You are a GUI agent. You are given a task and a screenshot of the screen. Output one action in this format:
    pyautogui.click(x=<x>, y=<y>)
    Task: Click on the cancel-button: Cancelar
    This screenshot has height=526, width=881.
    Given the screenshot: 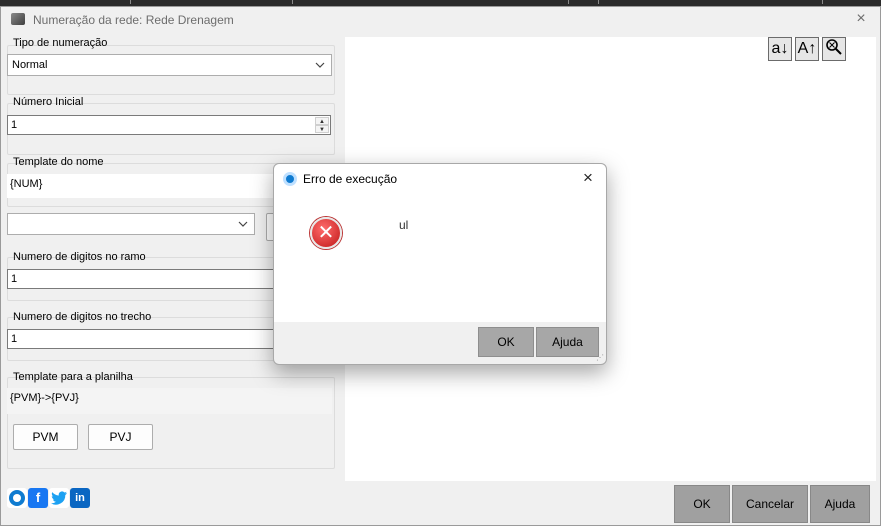 What is the action you would take?
    pyautogui.click(x=770, y=504)
    